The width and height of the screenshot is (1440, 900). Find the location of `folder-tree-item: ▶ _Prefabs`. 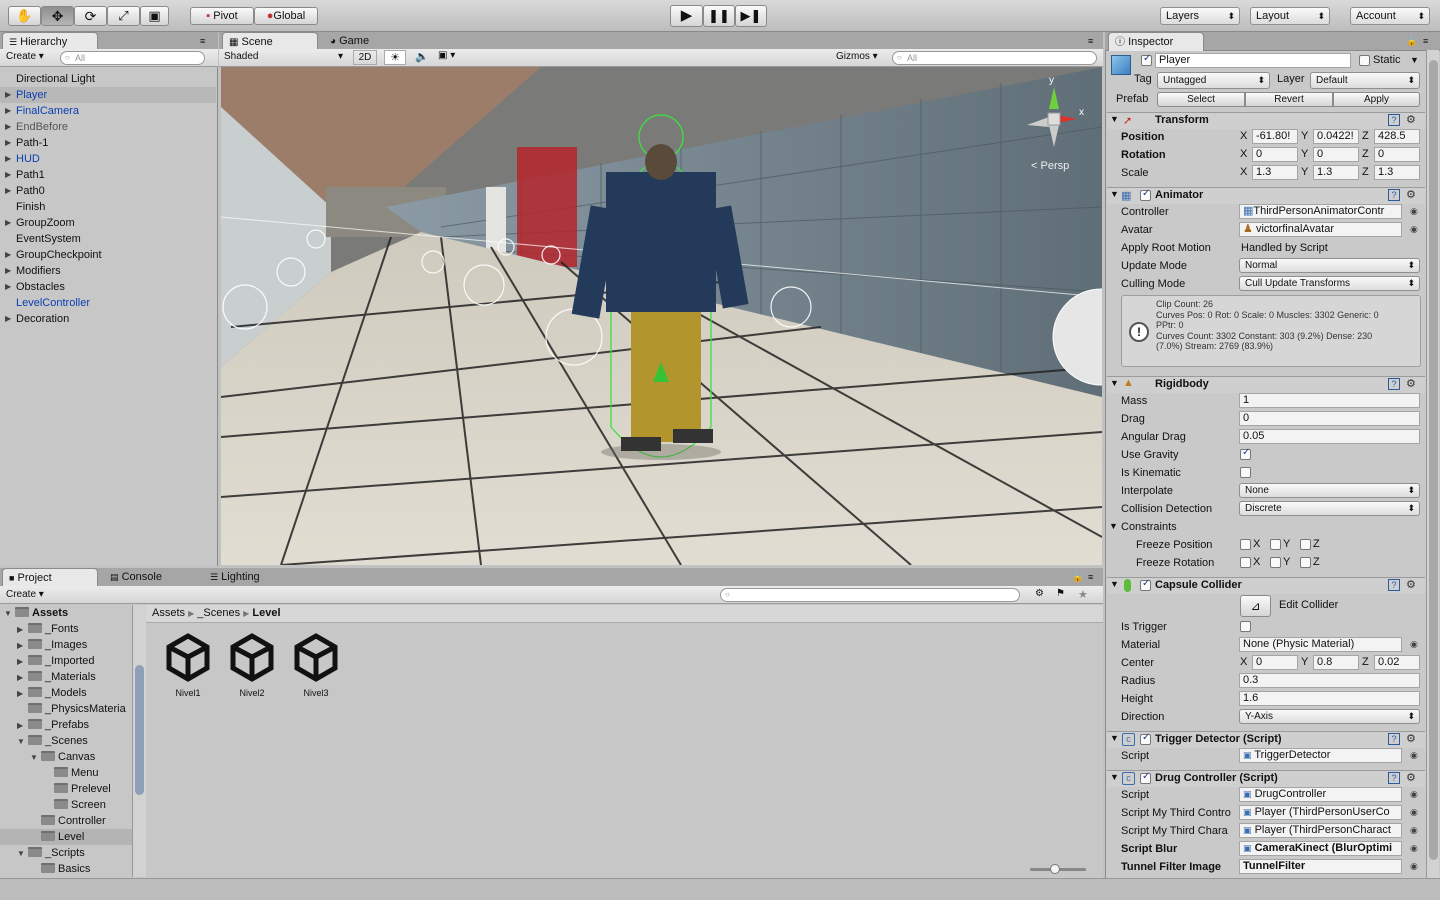

folder-tree-item: ▶ _Prefabs is located at coordinates (66, 725).